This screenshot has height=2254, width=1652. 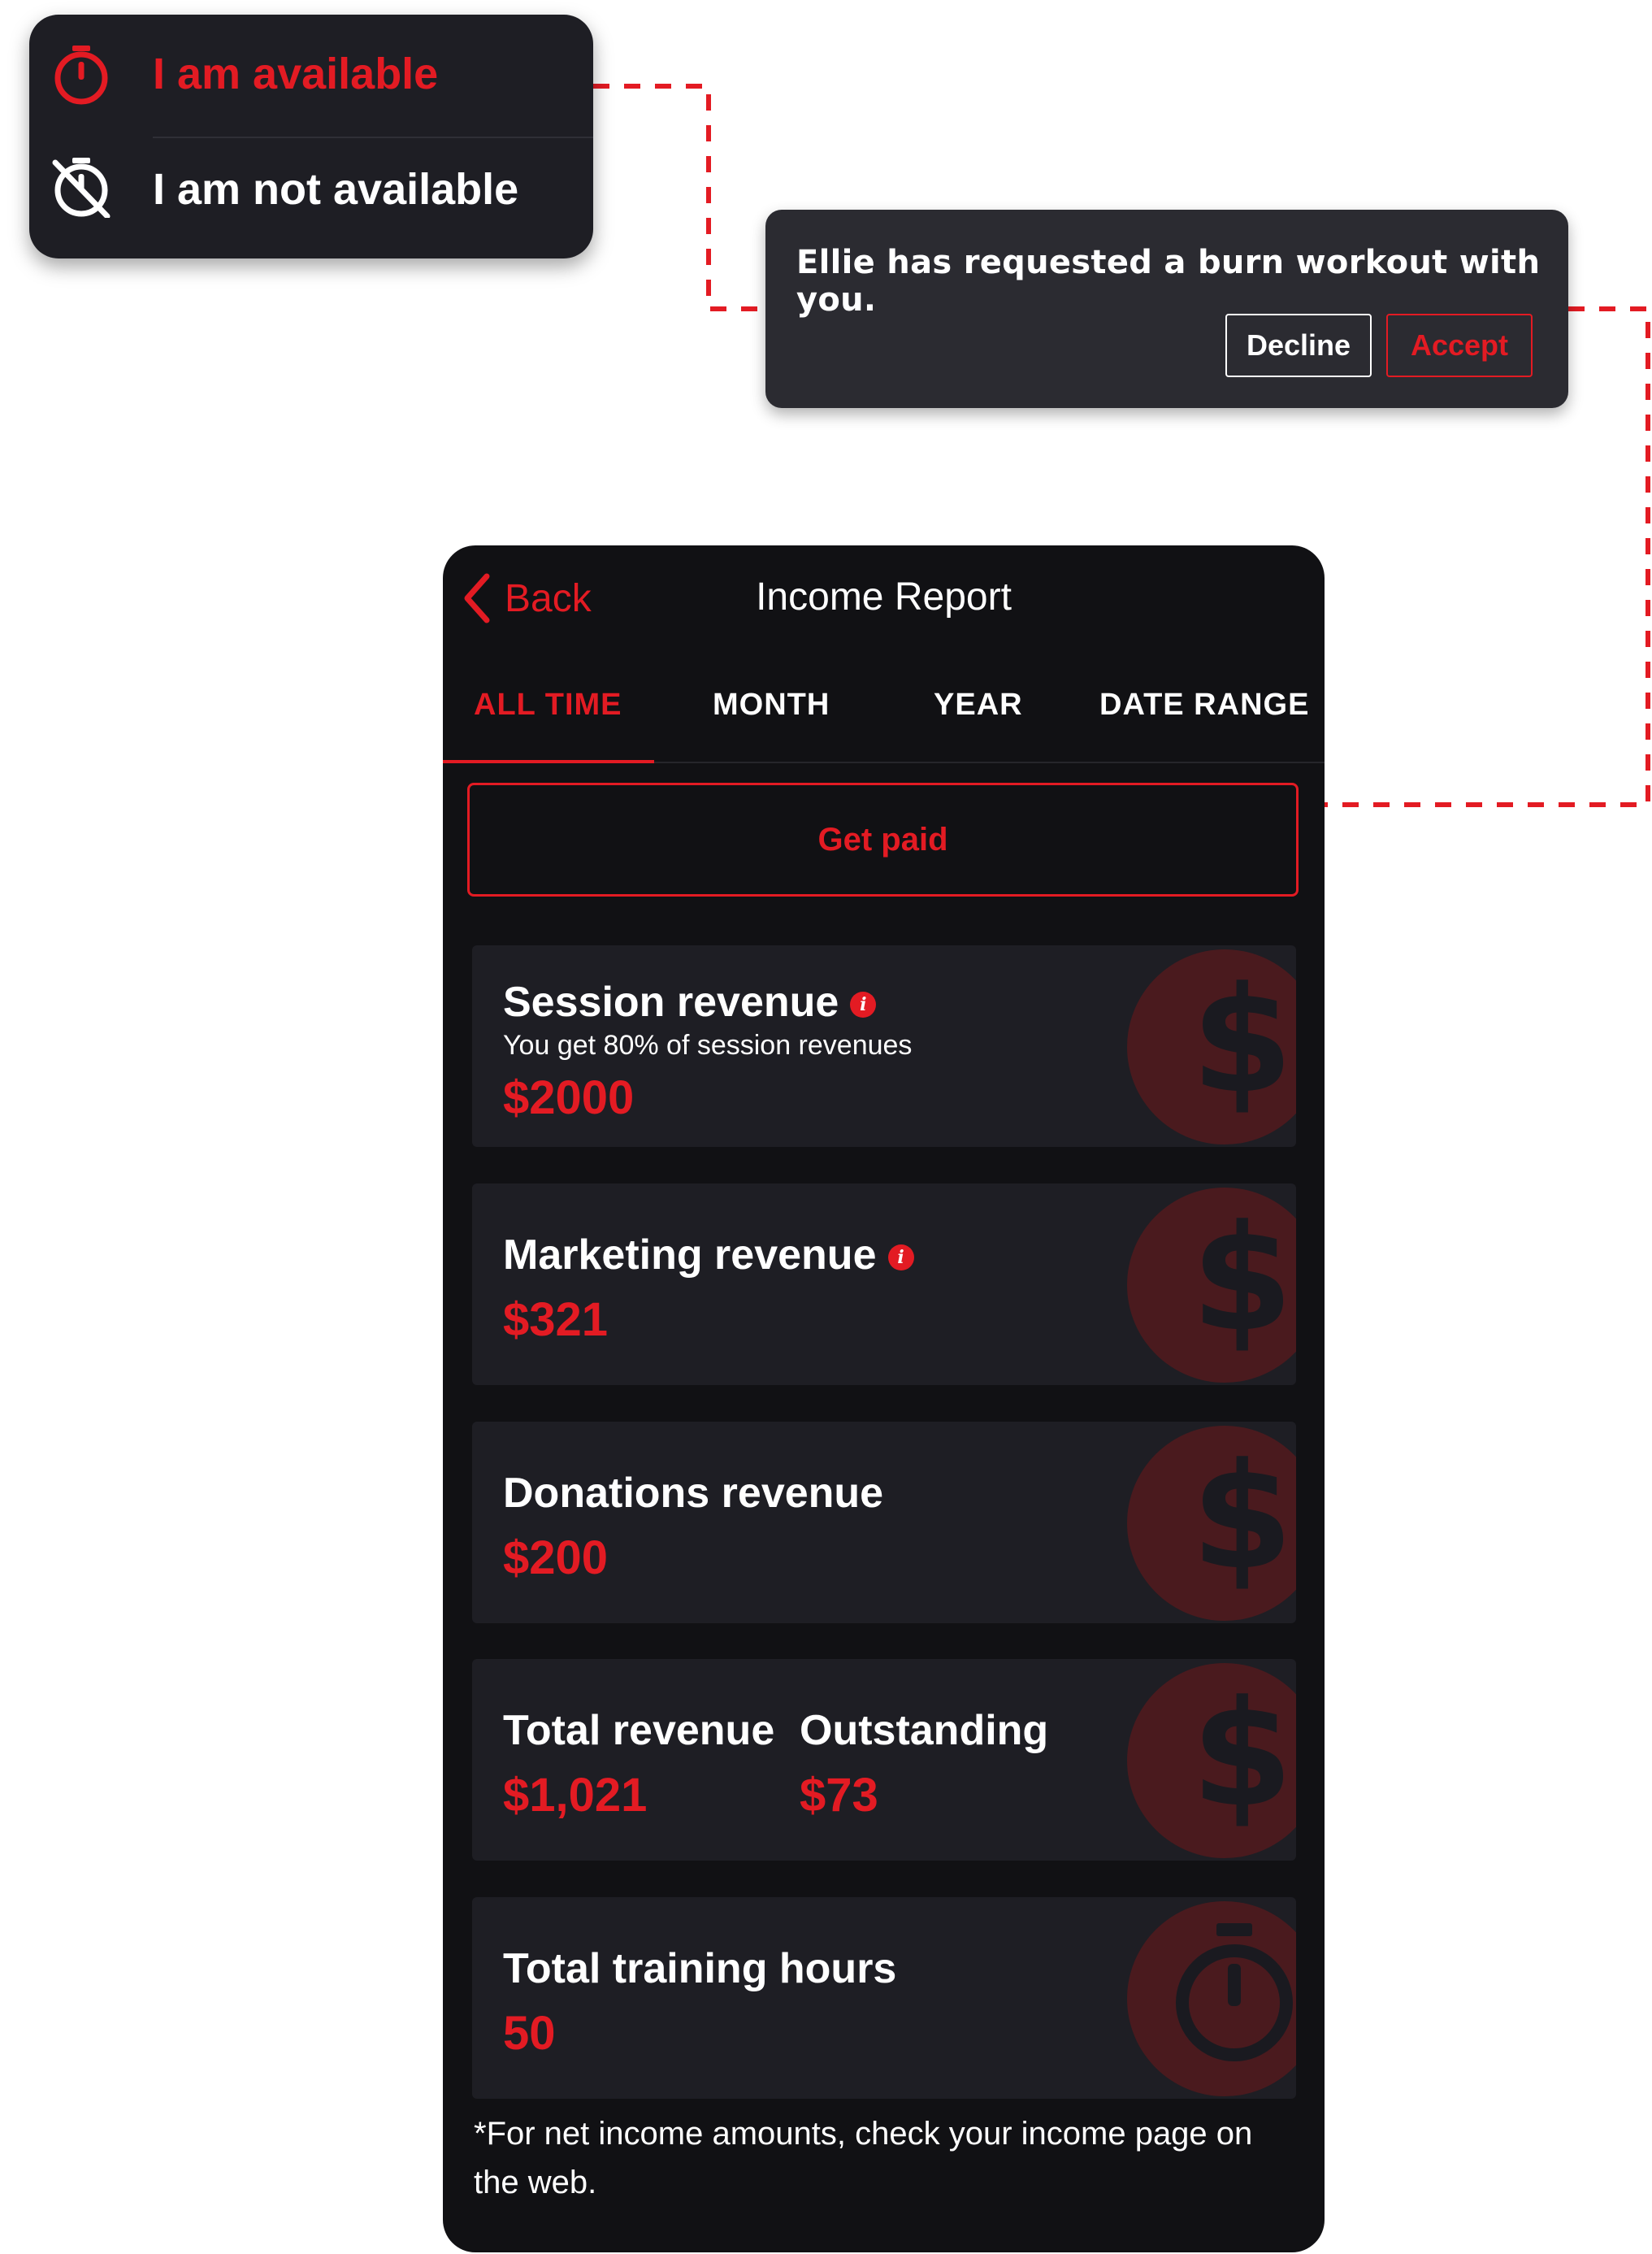 I want to click on card-title: Donations revenue, so click(x=693, y=1493).